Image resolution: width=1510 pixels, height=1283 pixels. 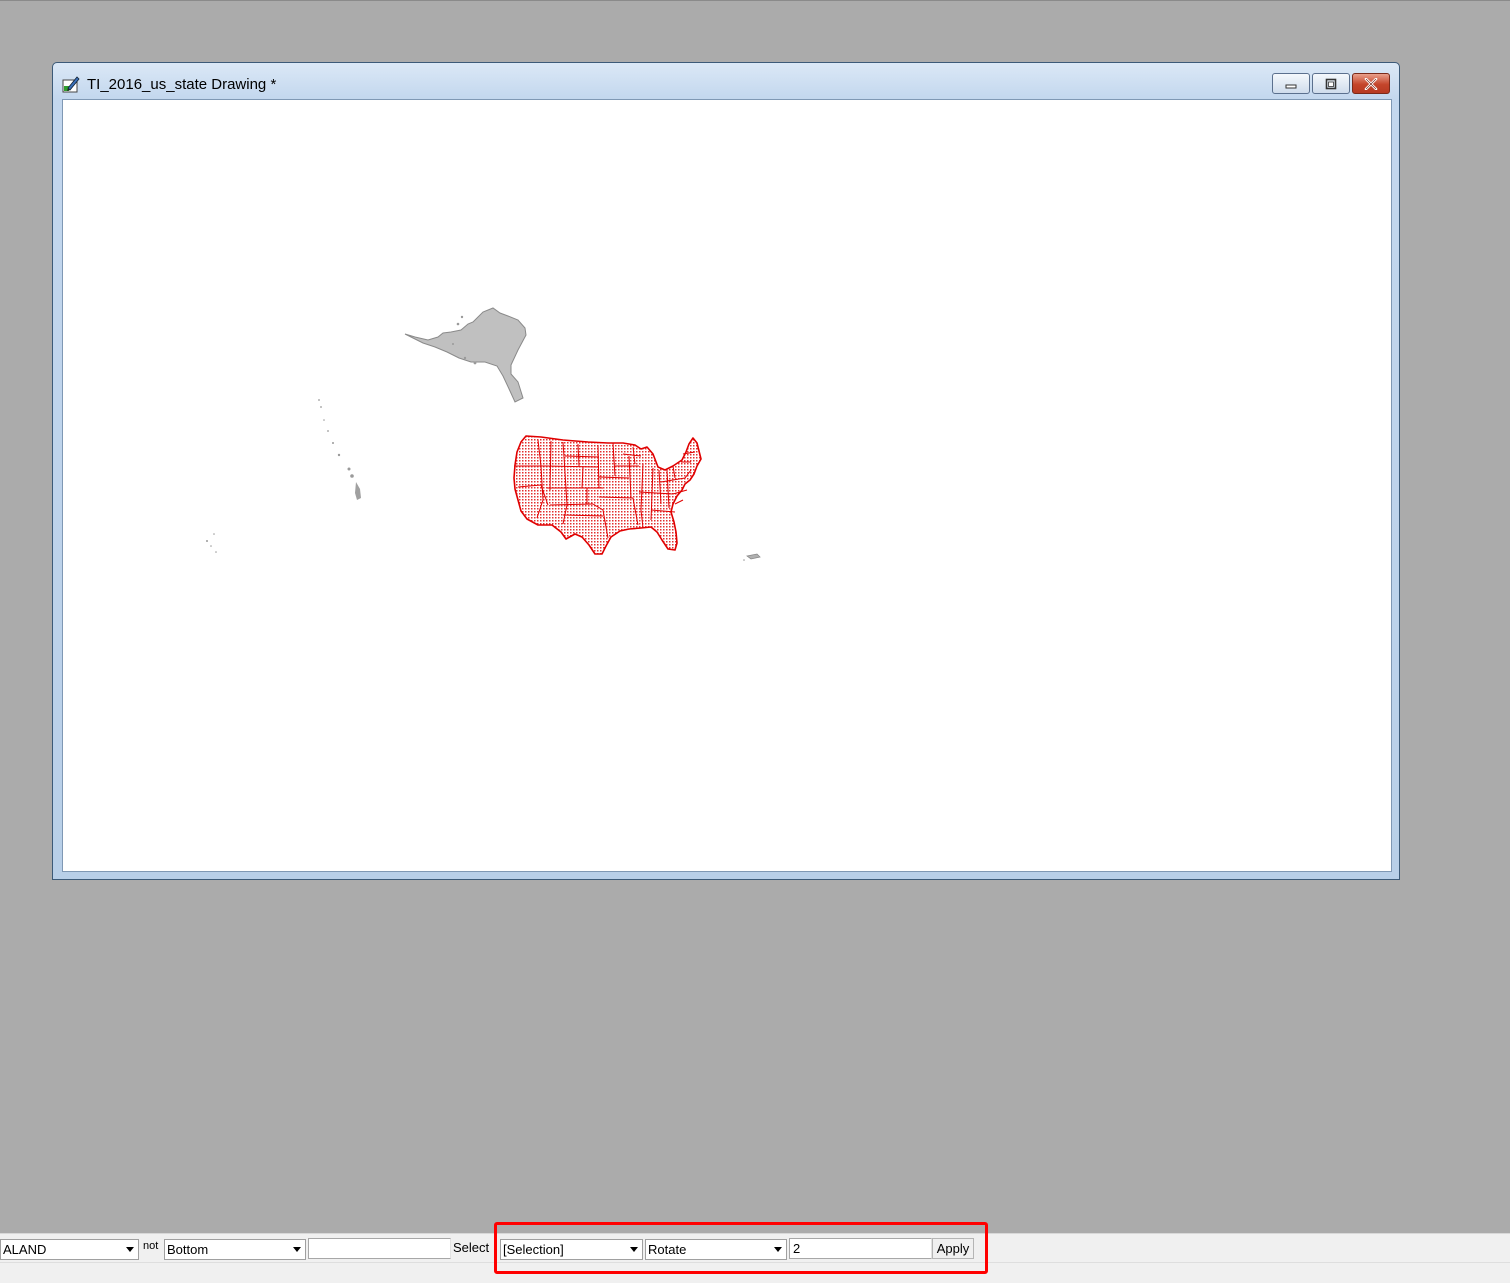 What do you see at coordinates (339, 449) in the screenshot?
I see `hawaii-shape` at bounding box center [339, 449].